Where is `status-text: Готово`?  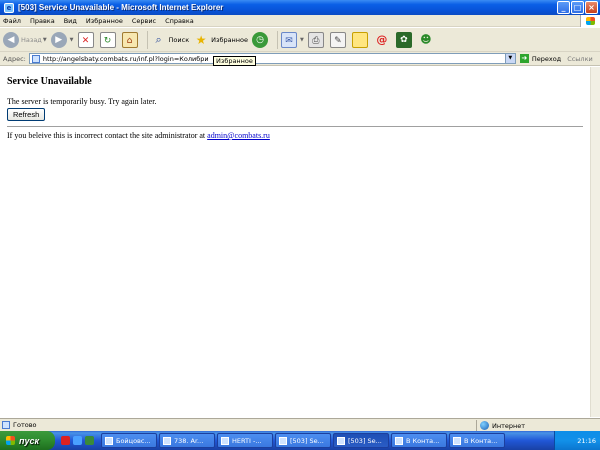
status-text: Готово is located at coordinates (25, 425).